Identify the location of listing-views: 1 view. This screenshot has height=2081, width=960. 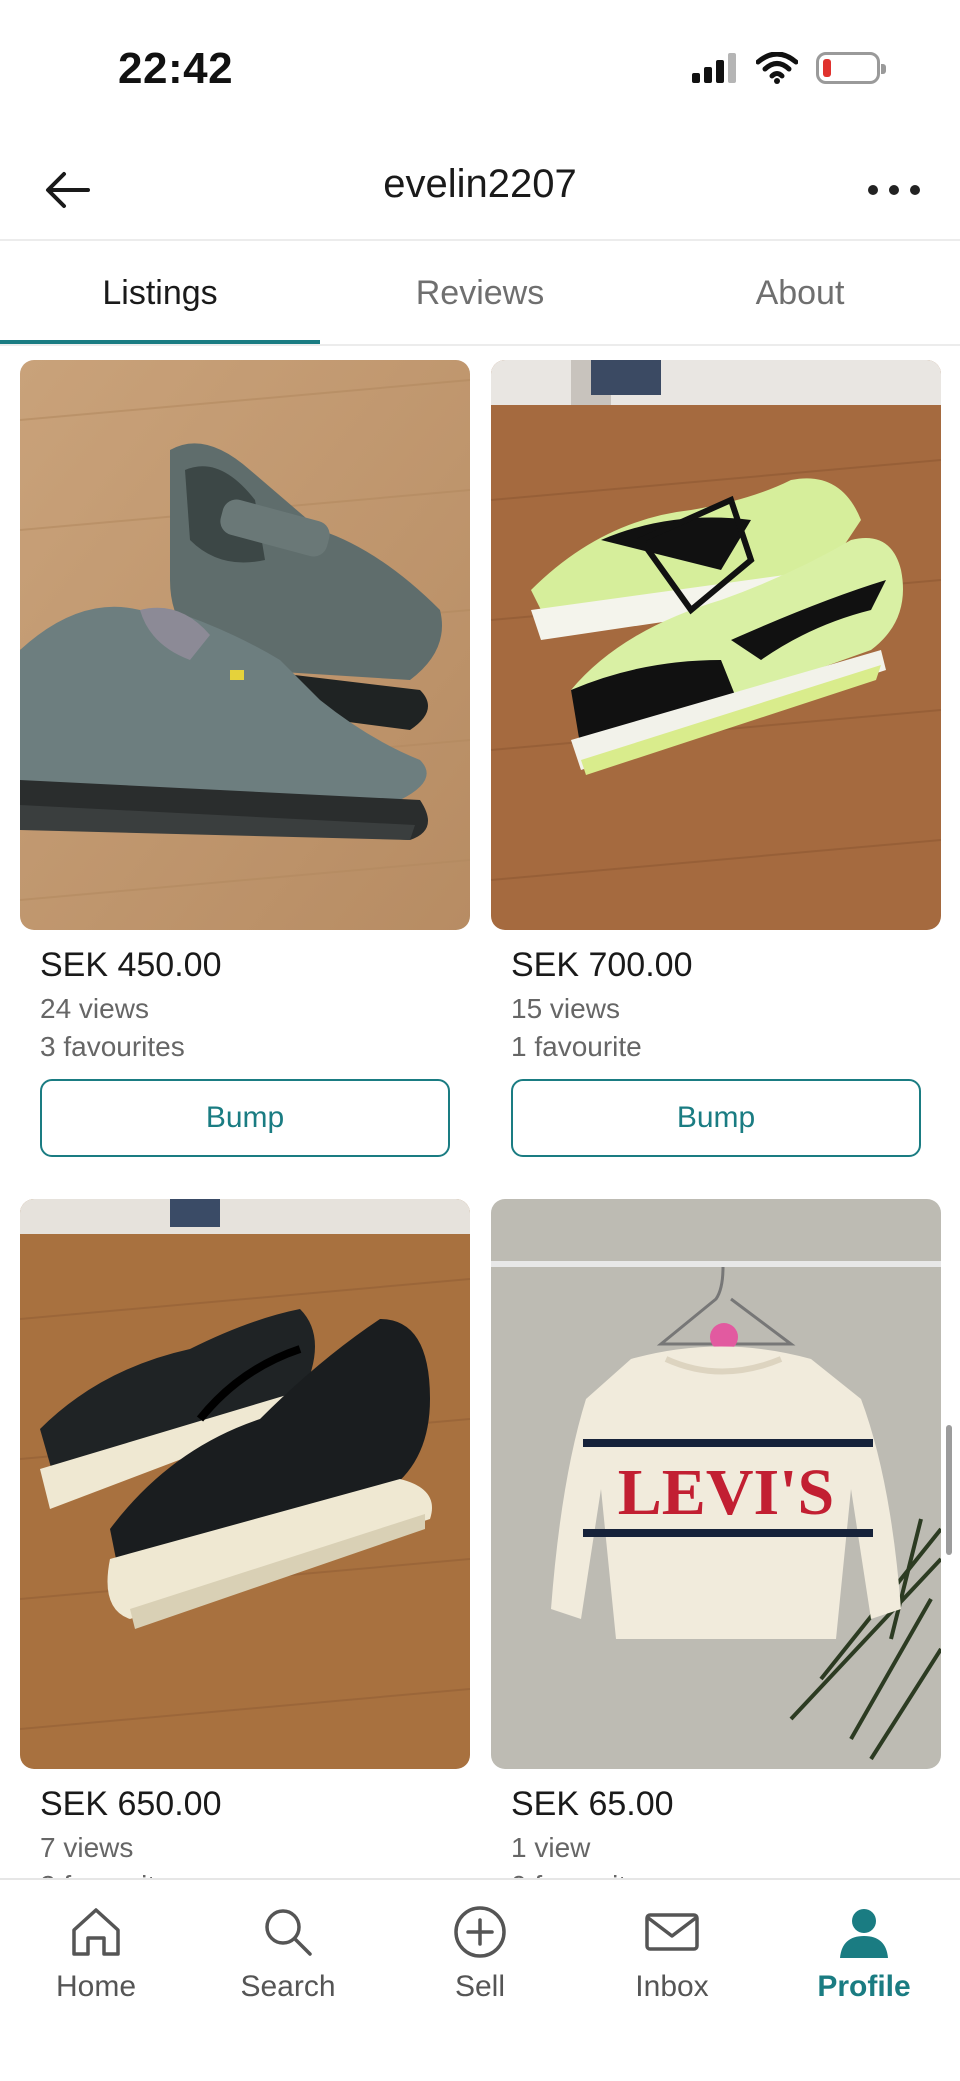
(551, 1847).